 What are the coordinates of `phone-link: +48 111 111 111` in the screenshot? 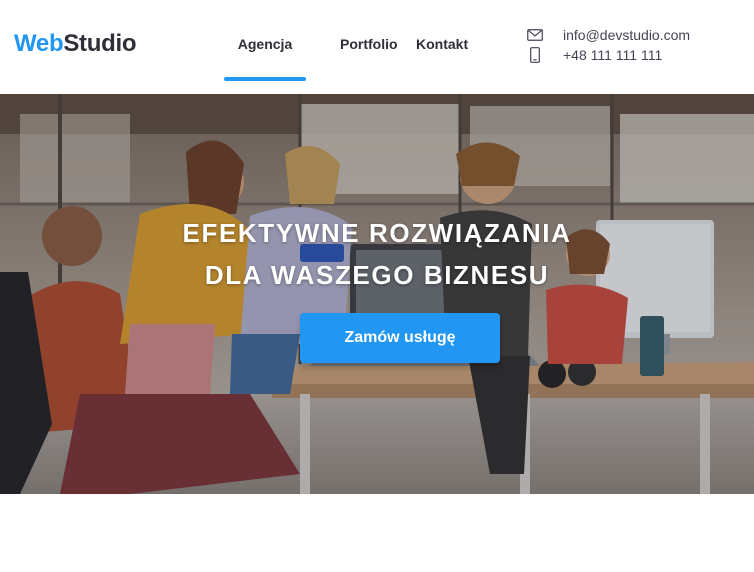 It's located at (608, 55).